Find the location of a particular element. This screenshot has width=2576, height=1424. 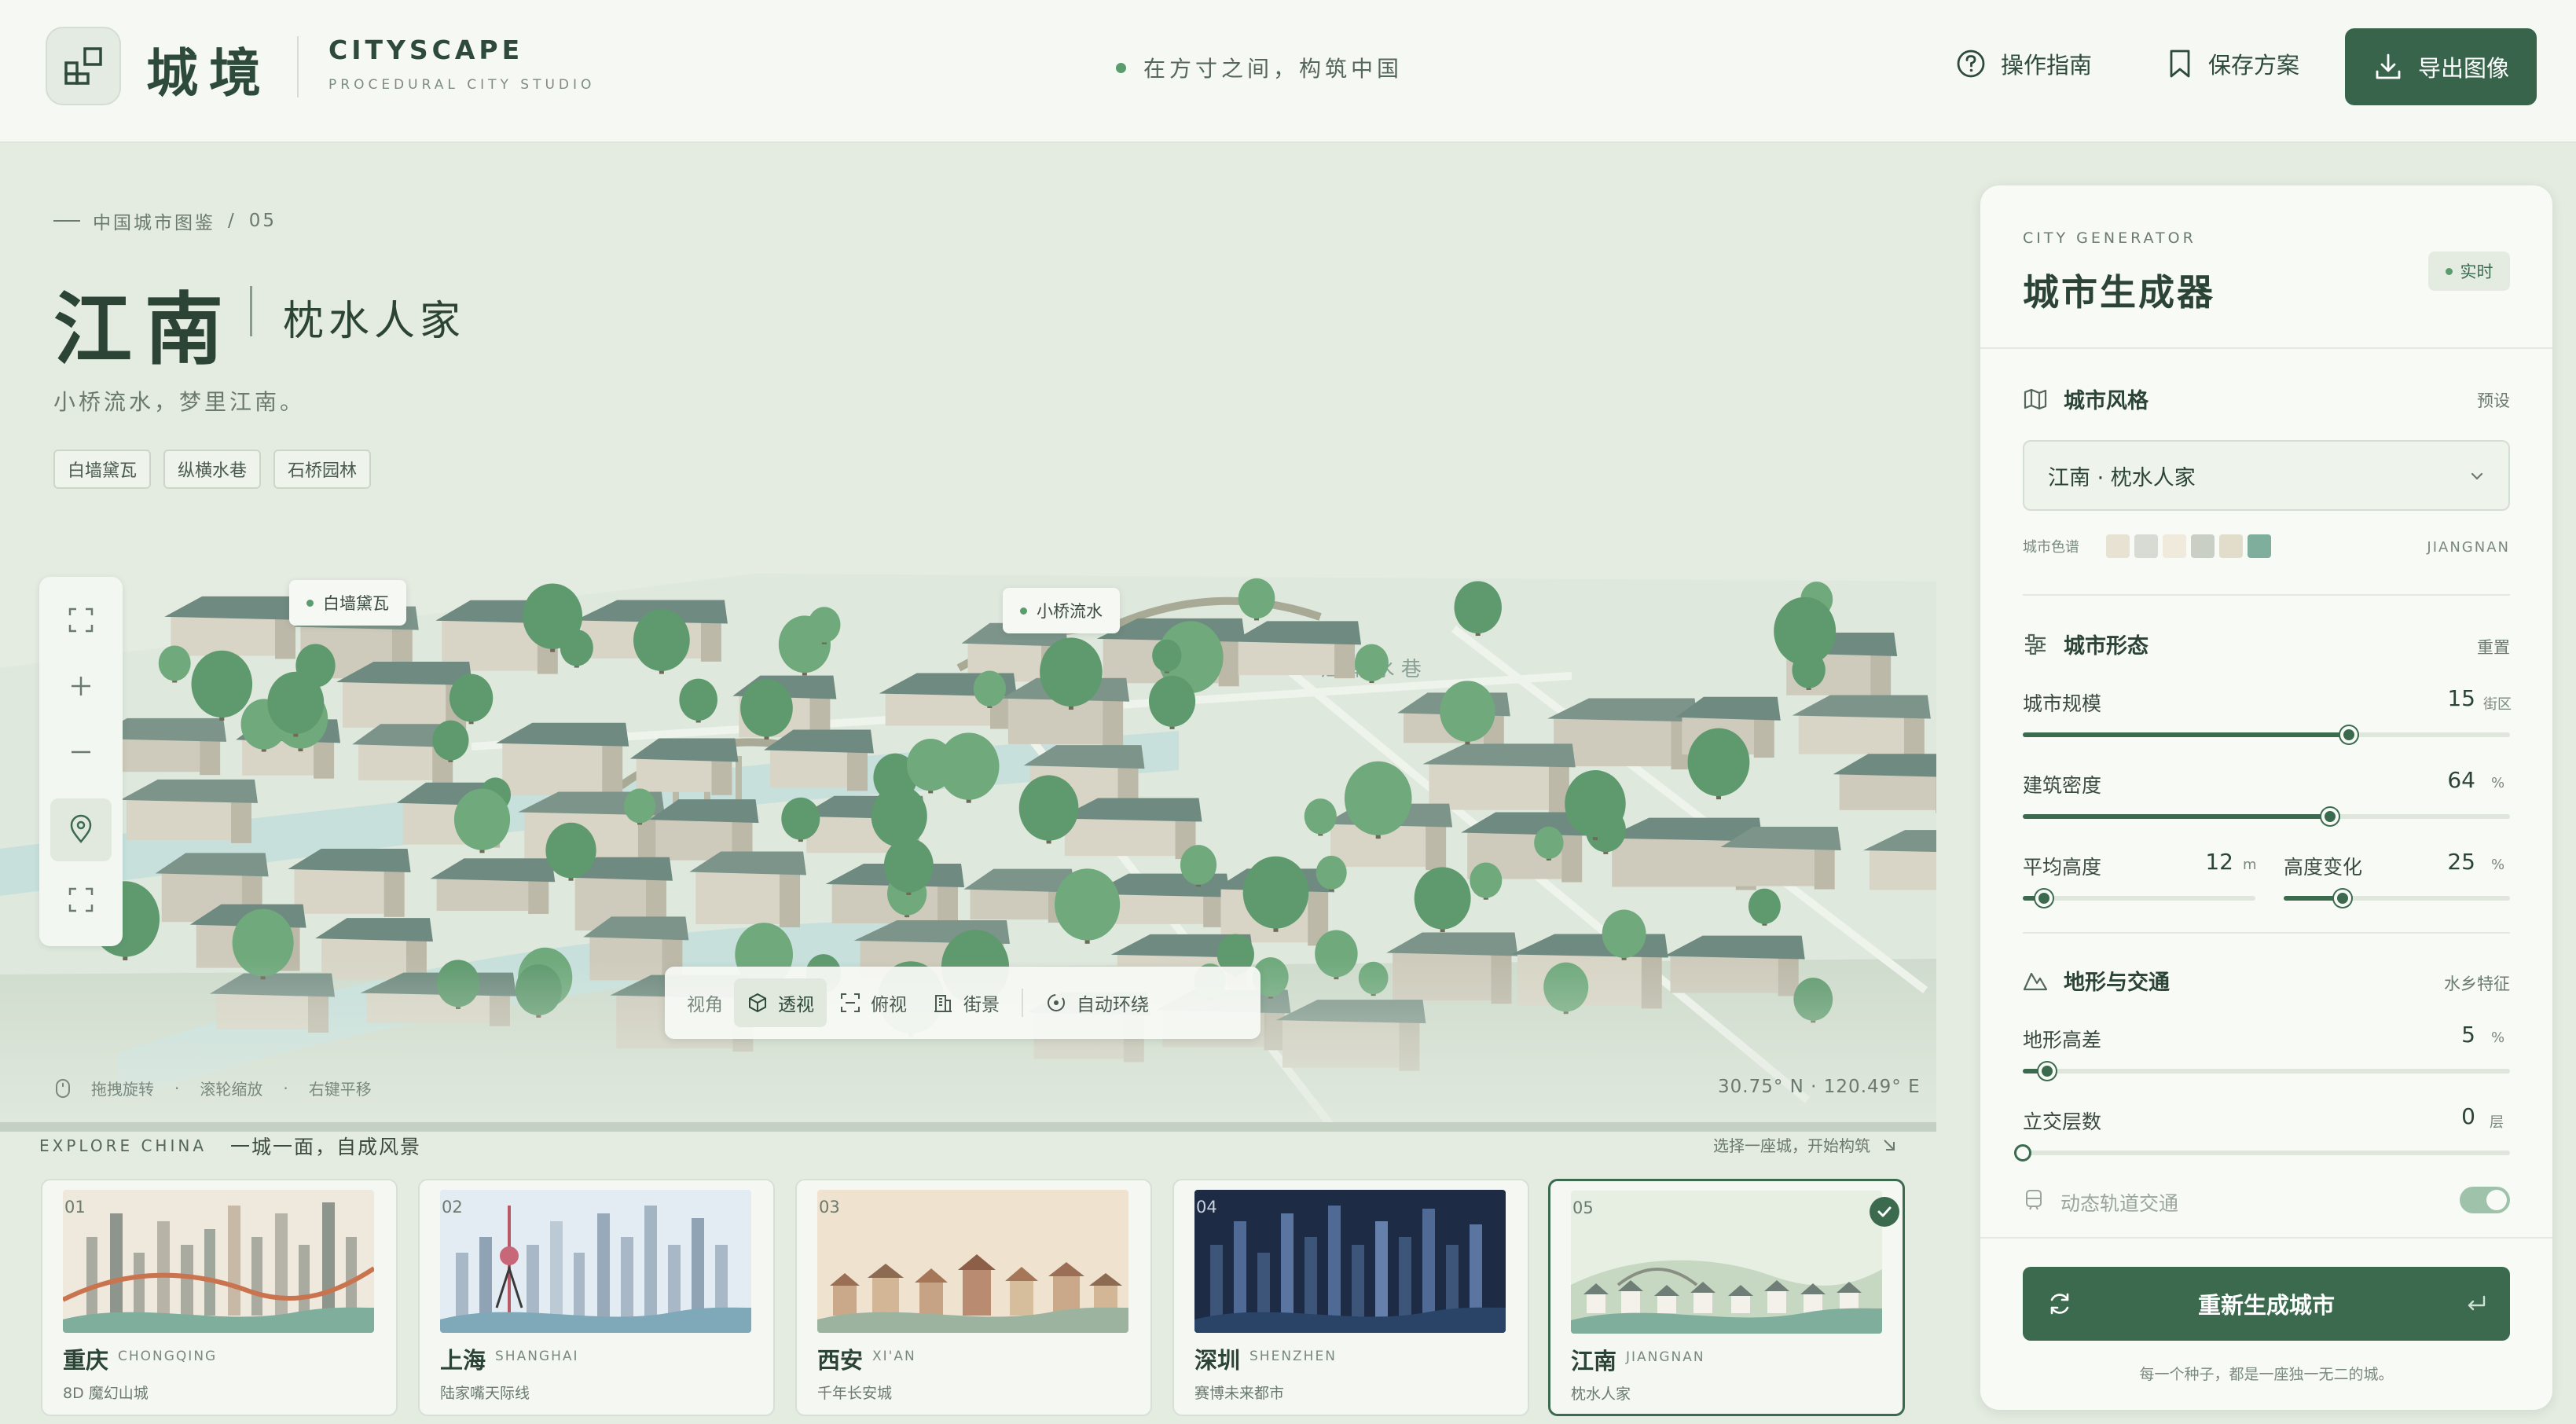

callout-white-walls: 白墙黛瓦 is located at coordinates (347, 603).